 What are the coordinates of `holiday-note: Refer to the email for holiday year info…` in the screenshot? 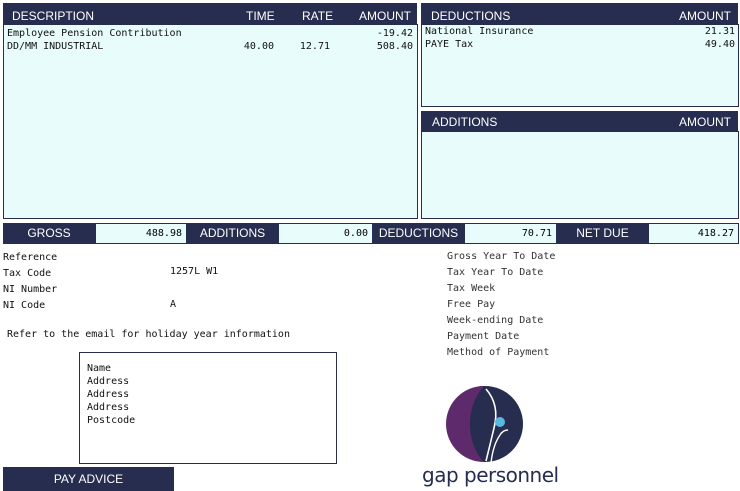 It's located at (148, 334).